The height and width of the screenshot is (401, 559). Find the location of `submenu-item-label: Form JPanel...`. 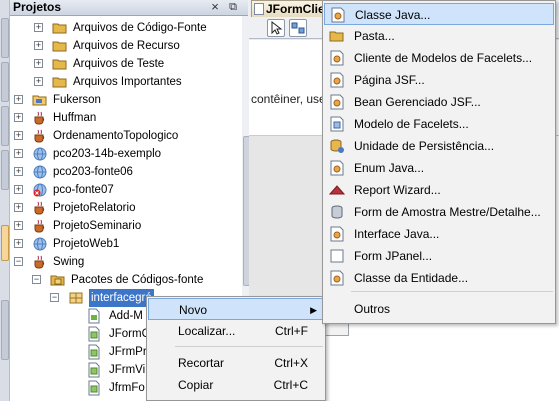

submenu-item-label: Form JPanel... is located at coordinates (393, 256).